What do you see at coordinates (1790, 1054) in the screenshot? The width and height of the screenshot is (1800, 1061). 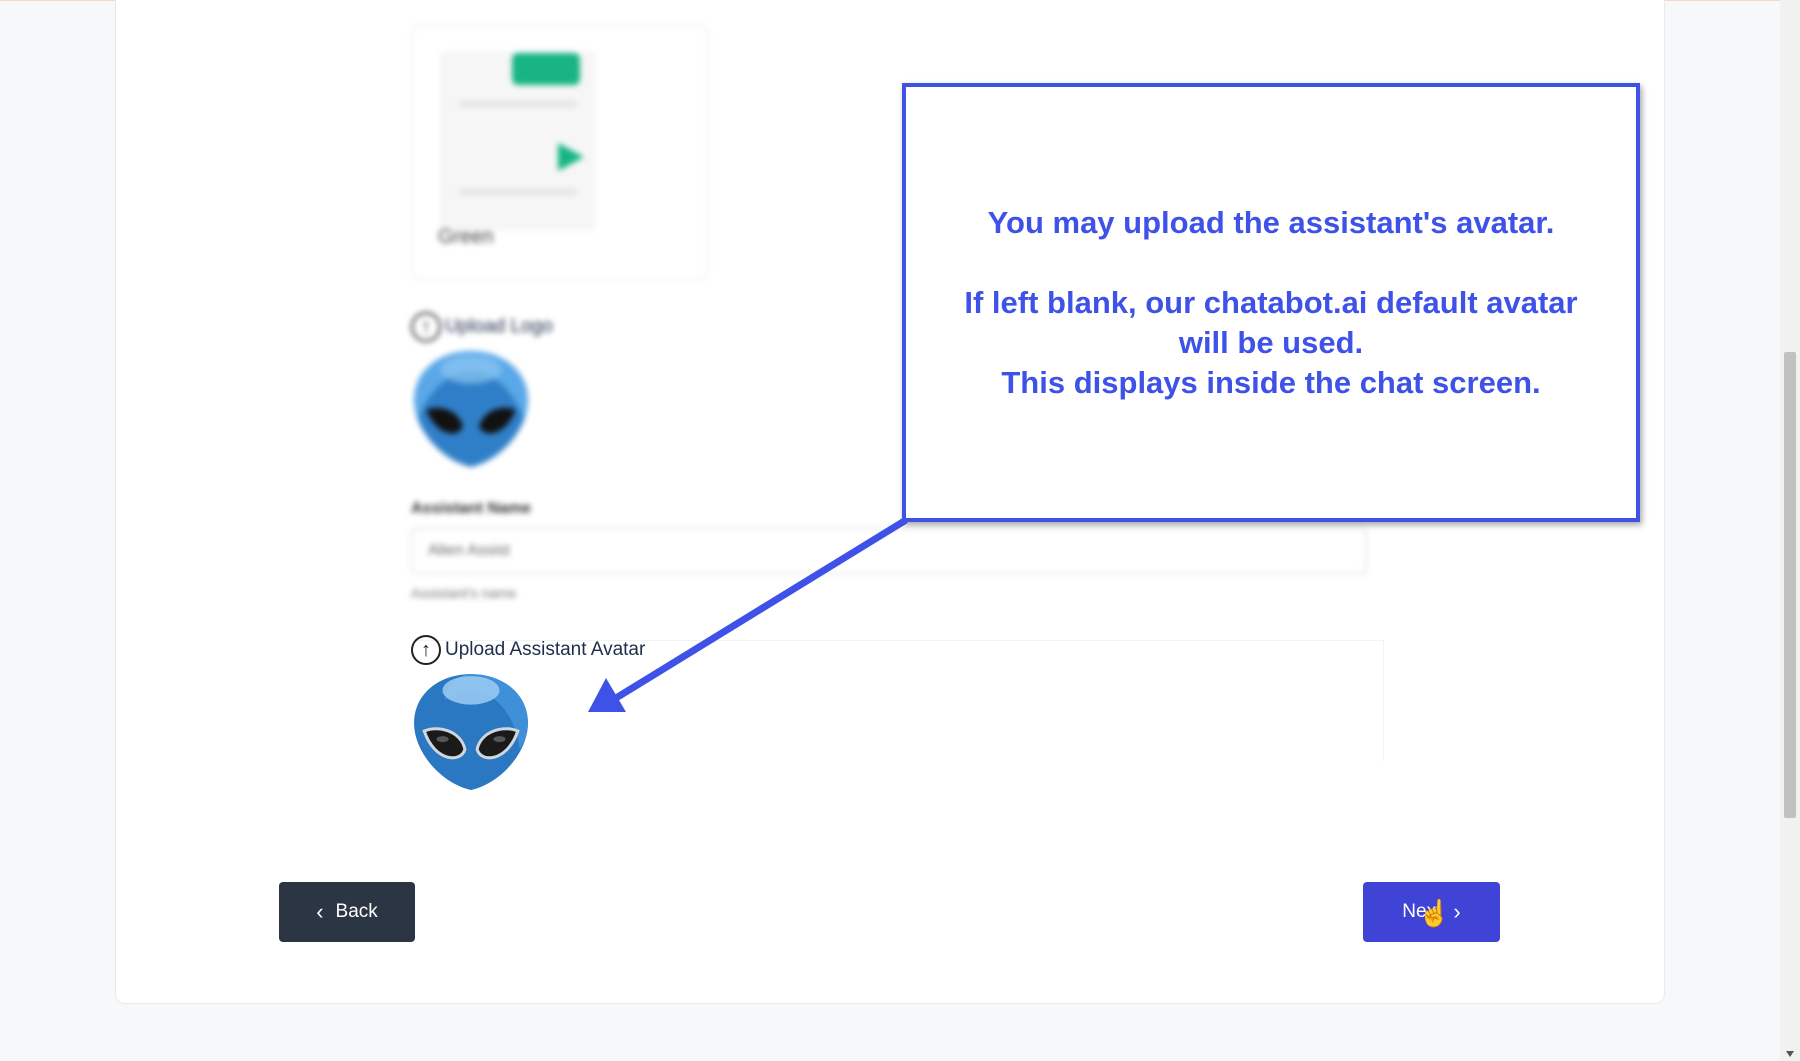 I see `scroll-down-icon` at bounding box center [1790, 1054].